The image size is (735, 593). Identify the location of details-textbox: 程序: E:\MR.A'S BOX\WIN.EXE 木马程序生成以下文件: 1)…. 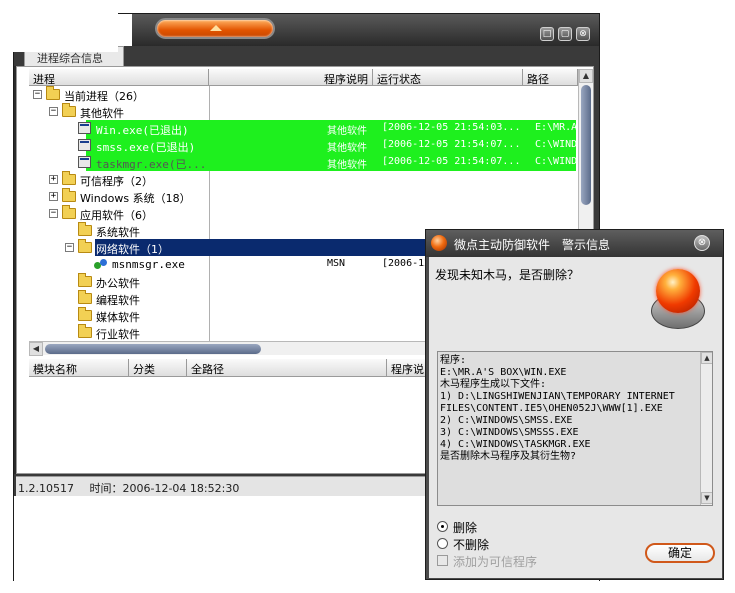
(575, 428).